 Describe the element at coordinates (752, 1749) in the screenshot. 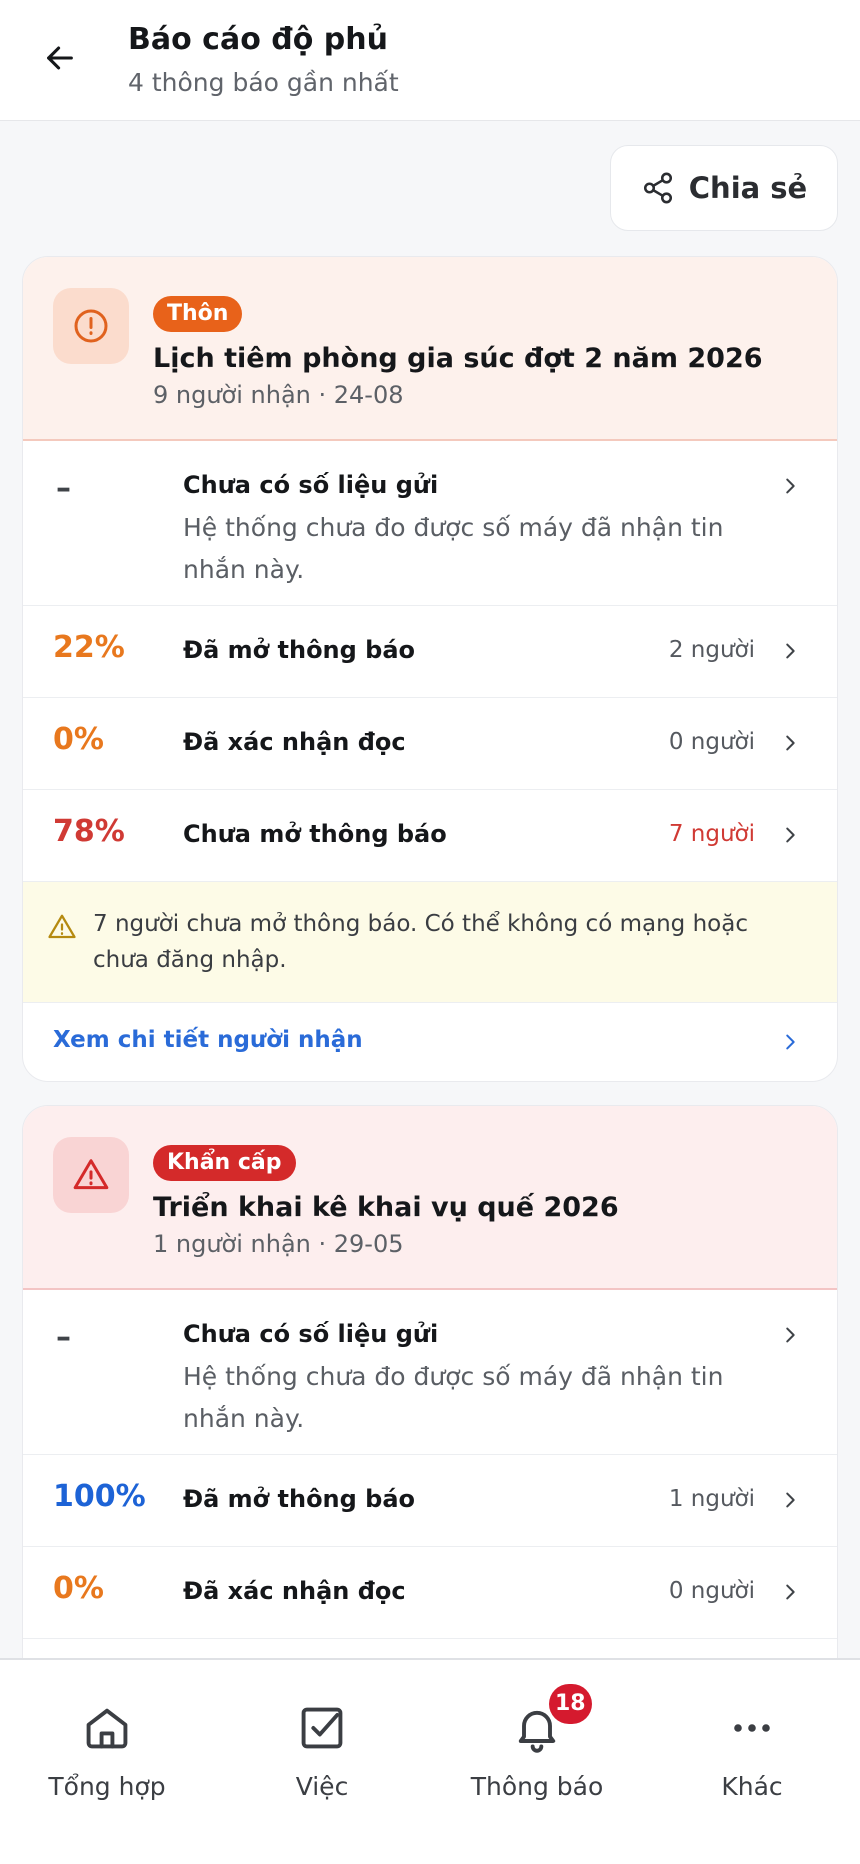

I see `nav-item-more: Khác` at that location.